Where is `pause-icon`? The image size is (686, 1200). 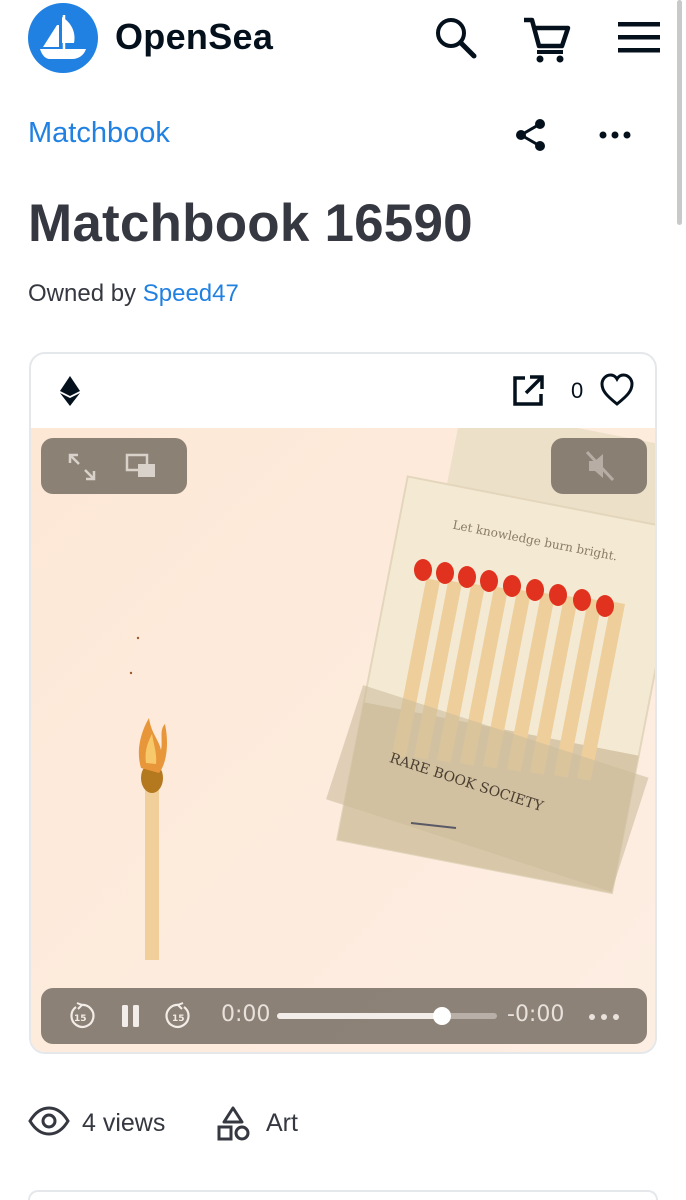 pause-icon is located at coordinates (131, 1016).